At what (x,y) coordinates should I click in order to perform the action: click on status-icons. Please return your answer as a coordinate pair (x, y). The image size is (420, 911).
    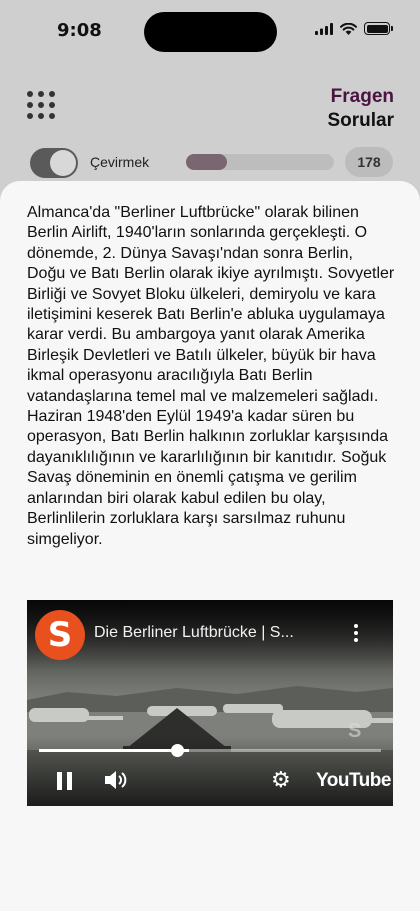
    Looking at the image, I should click on (354, 28).